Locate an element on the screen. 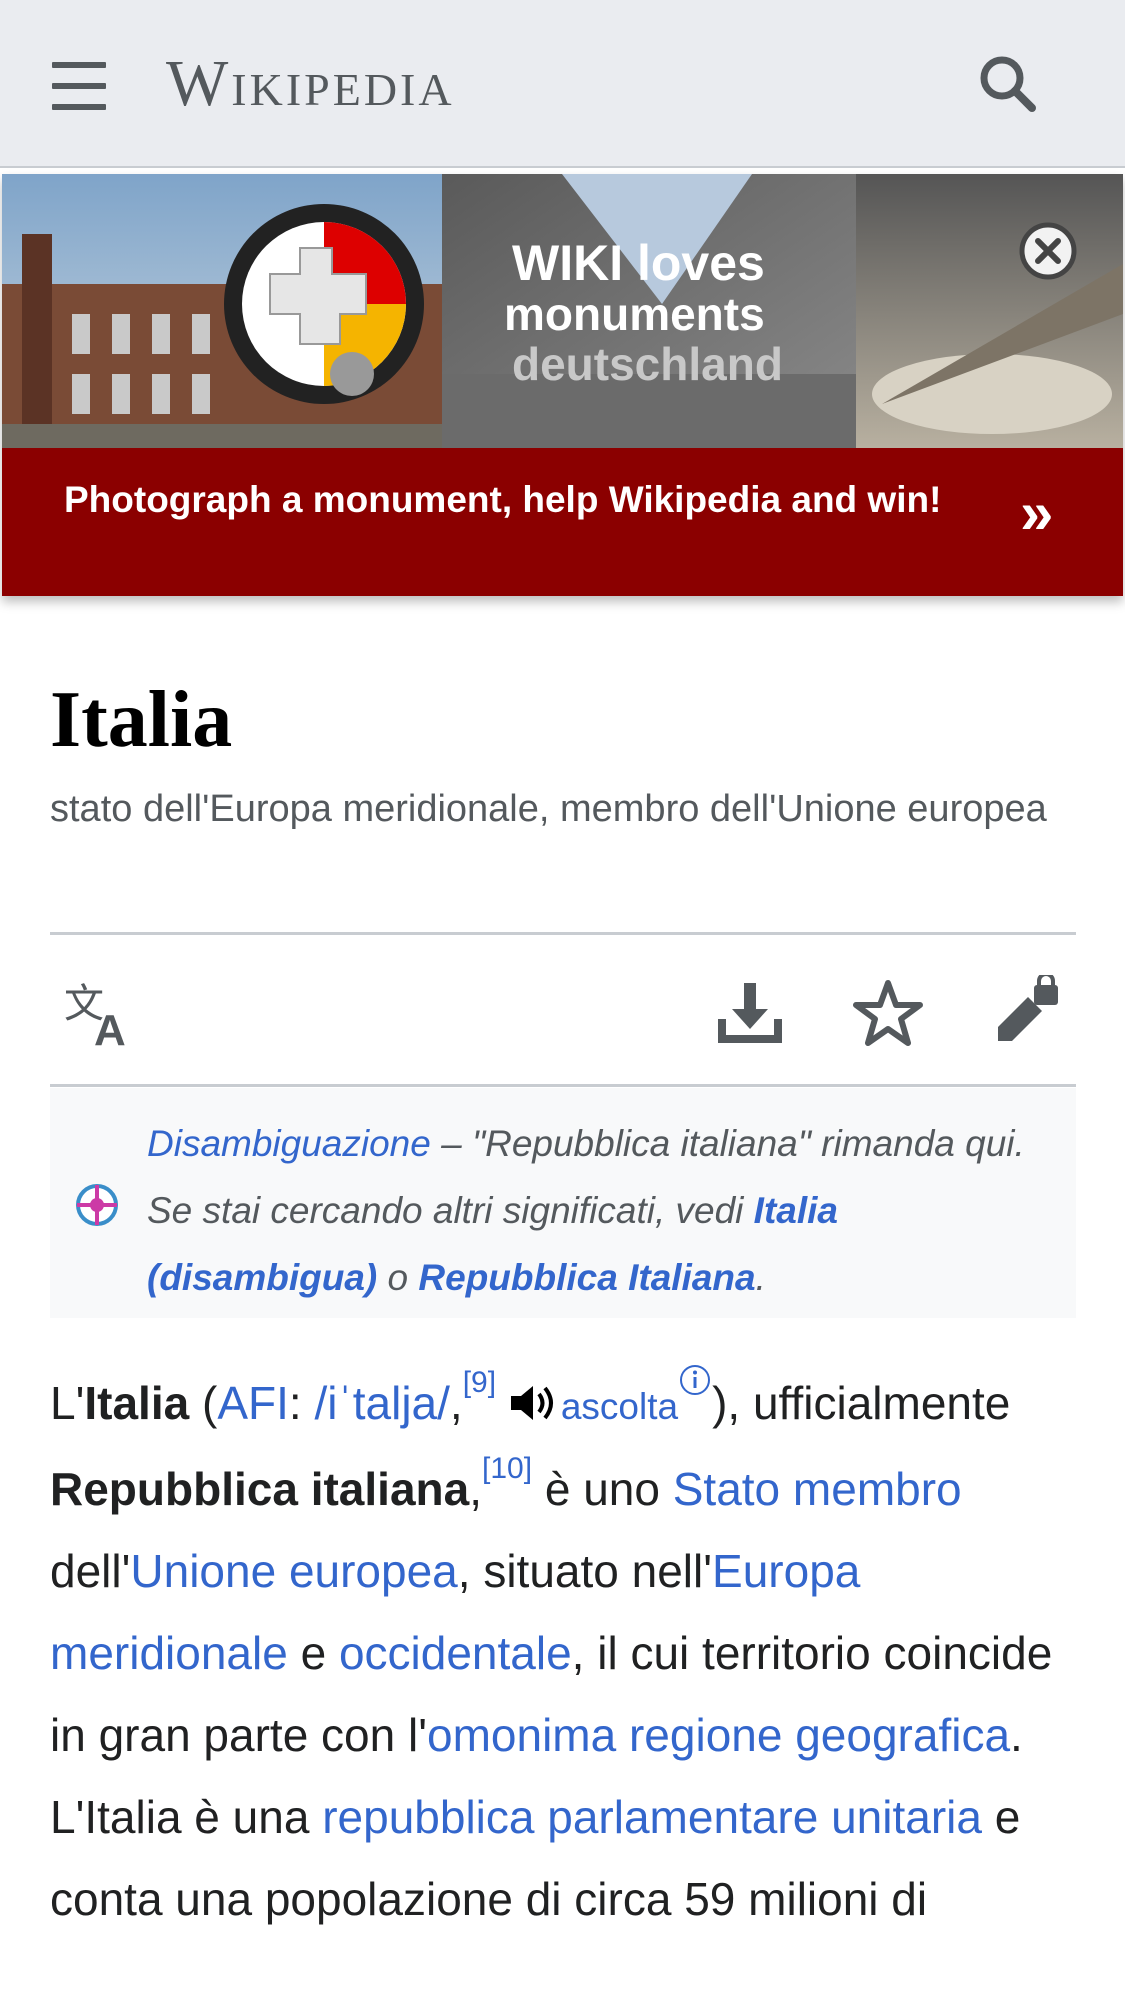 Image resolution: width=1125 pixels, height=2000 pixels. search-icon is located at coordinates (1009, 85).